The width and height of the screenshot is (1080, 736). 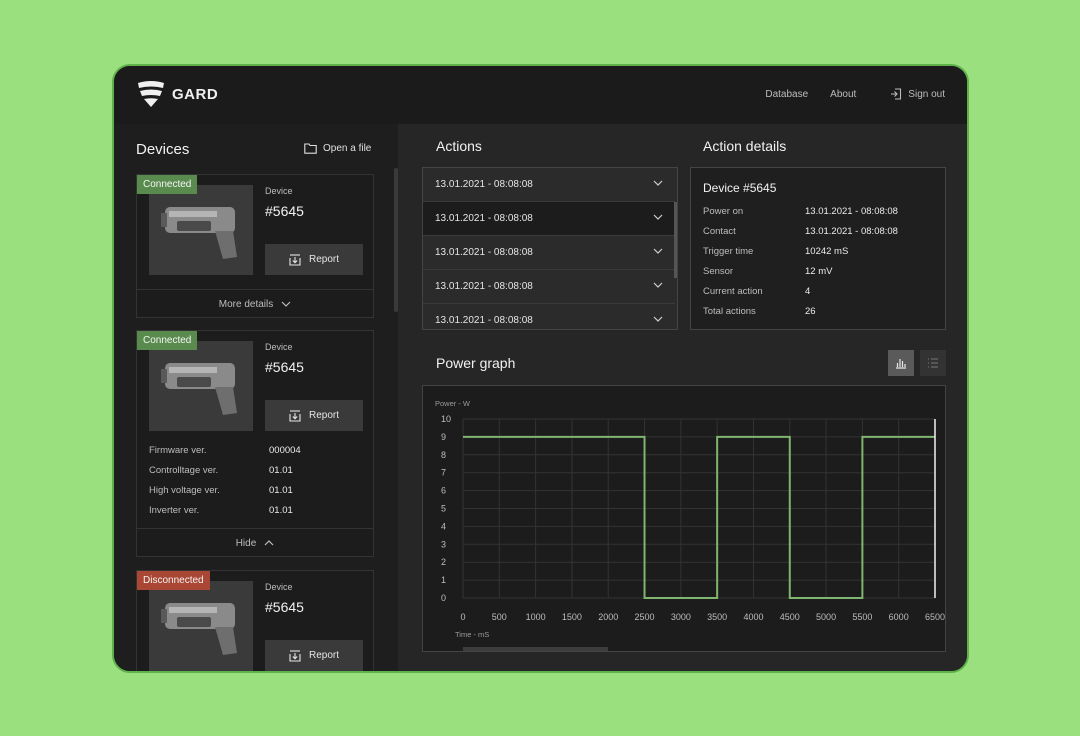 What do you see at coordinates (163, 149) in the screenshot?
I see `devices-title: Devices` at bounding box center [163, 149].